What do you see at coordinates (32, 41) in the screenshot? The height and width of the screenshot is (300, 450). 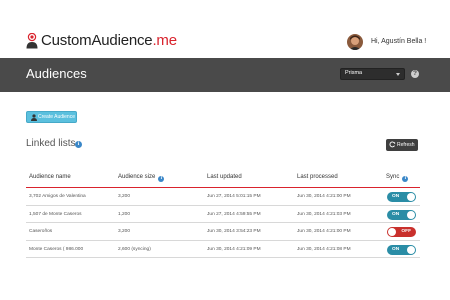 I see `logo-icon` at bounding box center [32, 41].